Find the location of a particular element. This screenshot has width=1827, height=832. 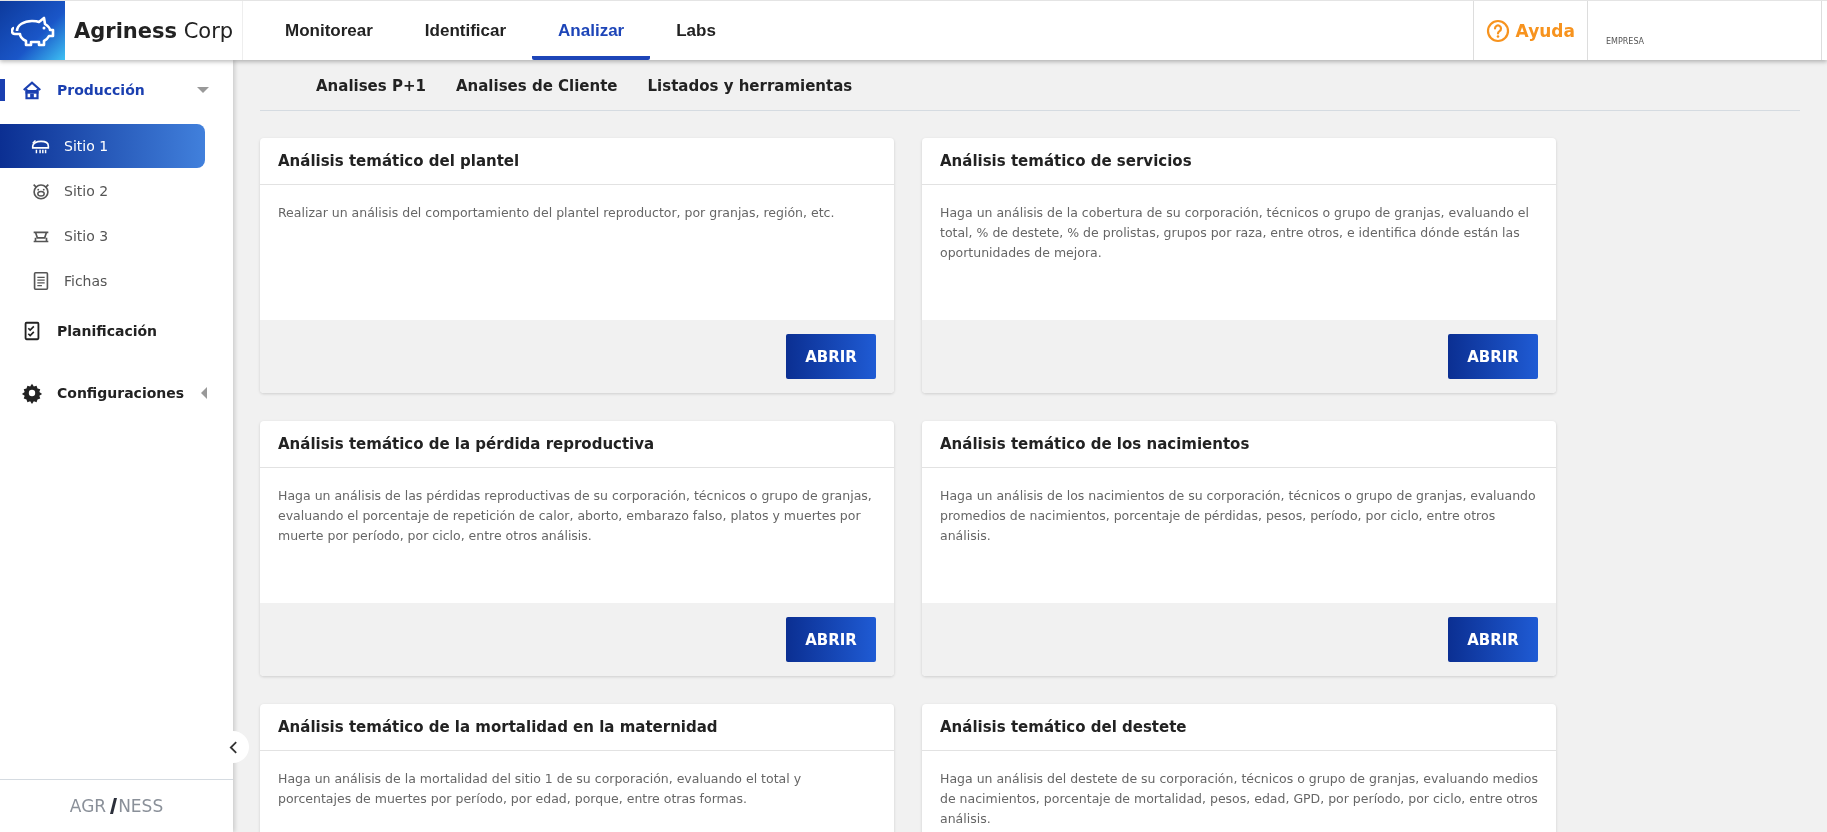

card-title: Análisis temático de los nacimientos is located at coordinates (1239, 444).